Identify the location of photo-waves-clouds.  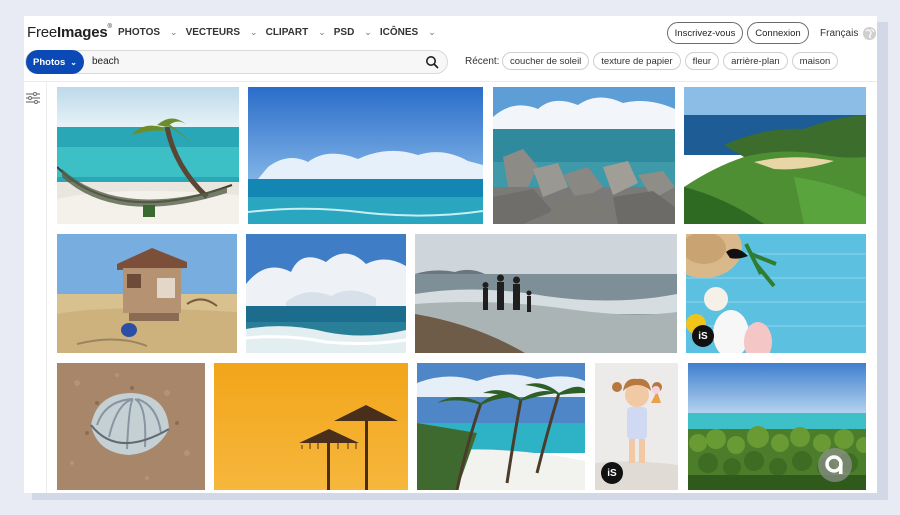
(326, 293).